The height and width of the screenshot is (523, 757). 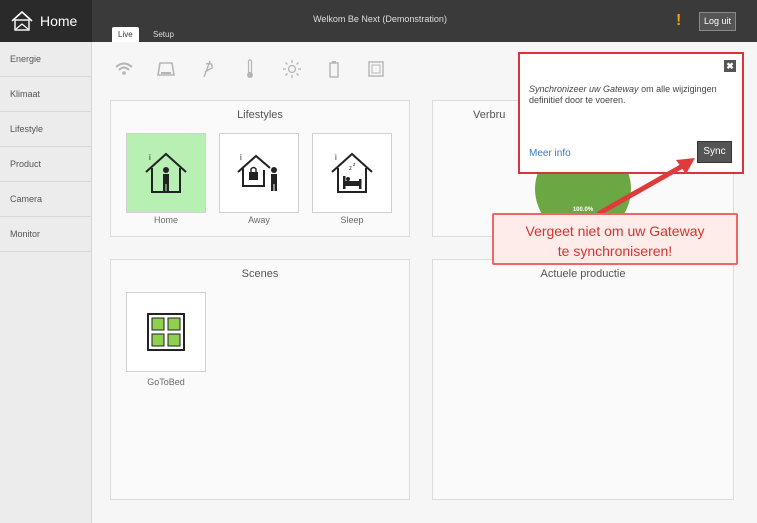 I want to click on scene-grid-icon, so click(x=166, y=332).